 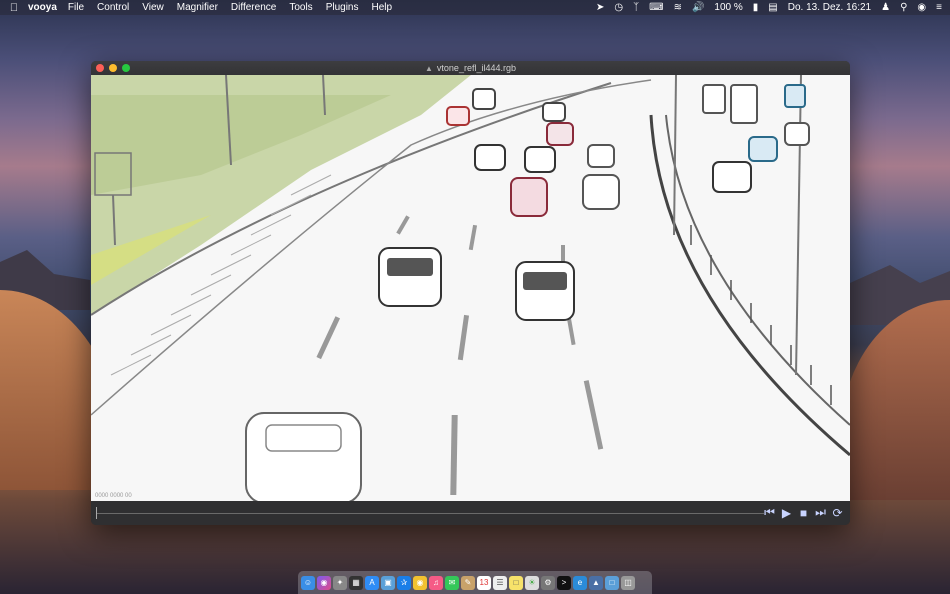 I want to click on textedit-icon: ☰, so click(x=500, y=582).